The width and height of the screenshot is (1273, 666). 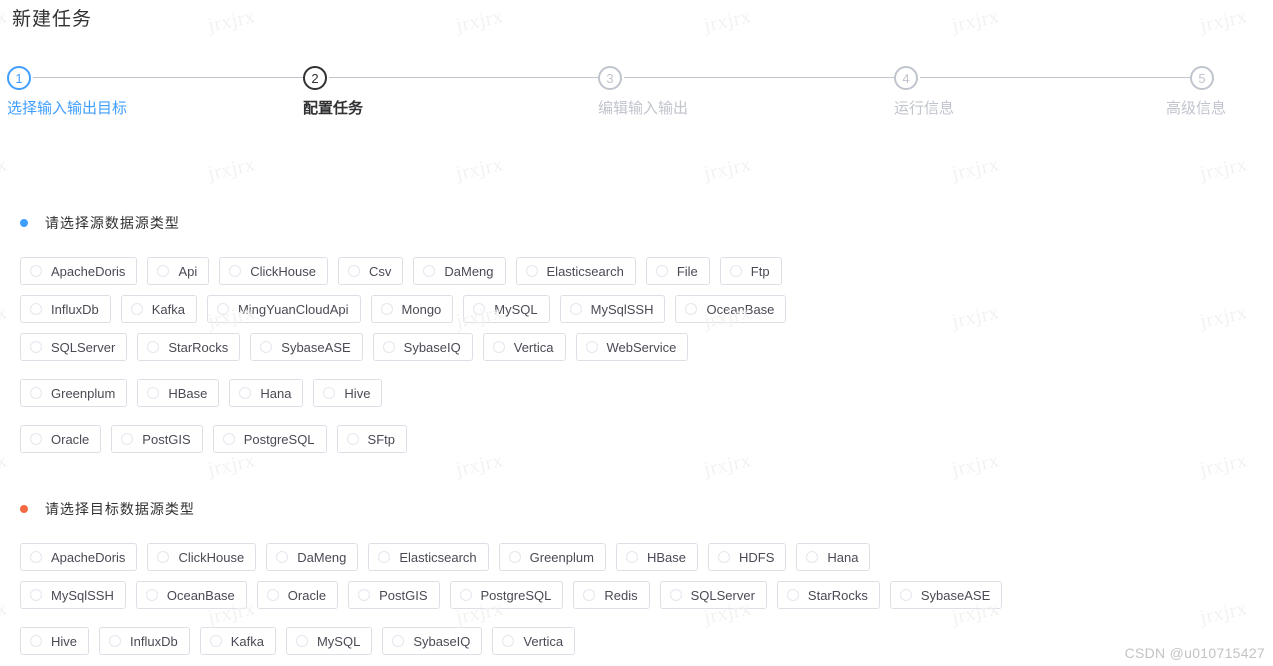 What do you see at coordinates (297, 595) in the screenshot?
I see `radio-target-oracle: Oracle` at bounding box center [297, 595].